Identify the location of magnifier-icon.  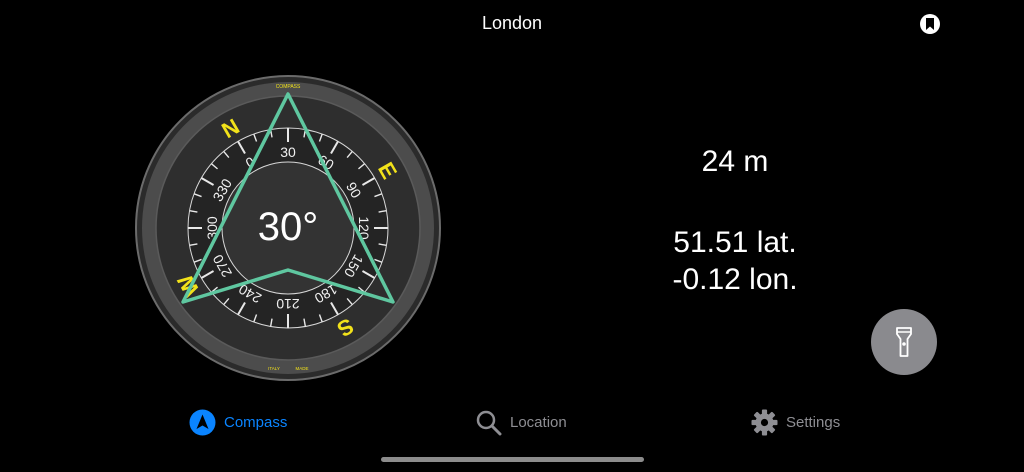
(489, 422).